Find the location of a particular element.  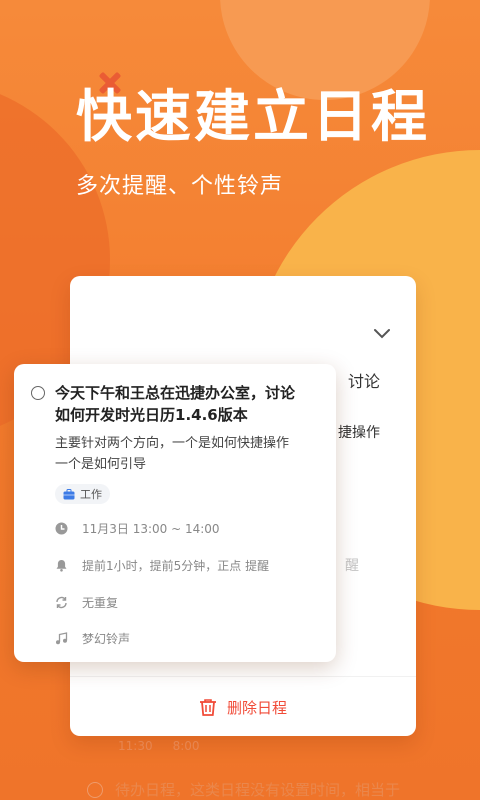

list-item-meta: 11:30 8:00 is located at coordinates (159, 746).